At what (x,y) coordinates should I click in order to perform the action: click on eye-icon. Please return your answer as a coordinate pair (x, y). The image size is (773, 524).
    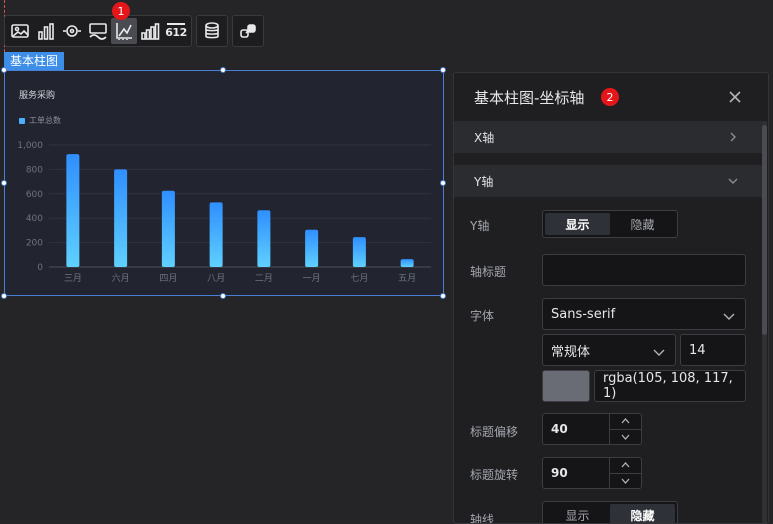
    Looking at the image, I should click on (72, 31).